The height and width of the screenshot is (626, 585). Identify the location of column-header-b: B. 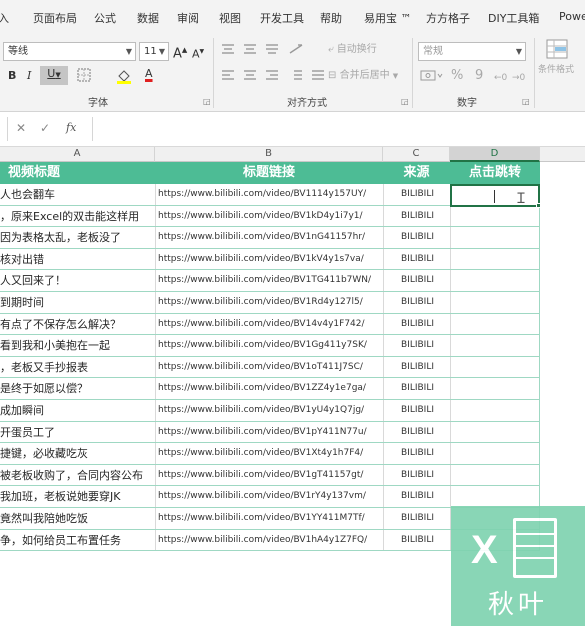
(269, 154).